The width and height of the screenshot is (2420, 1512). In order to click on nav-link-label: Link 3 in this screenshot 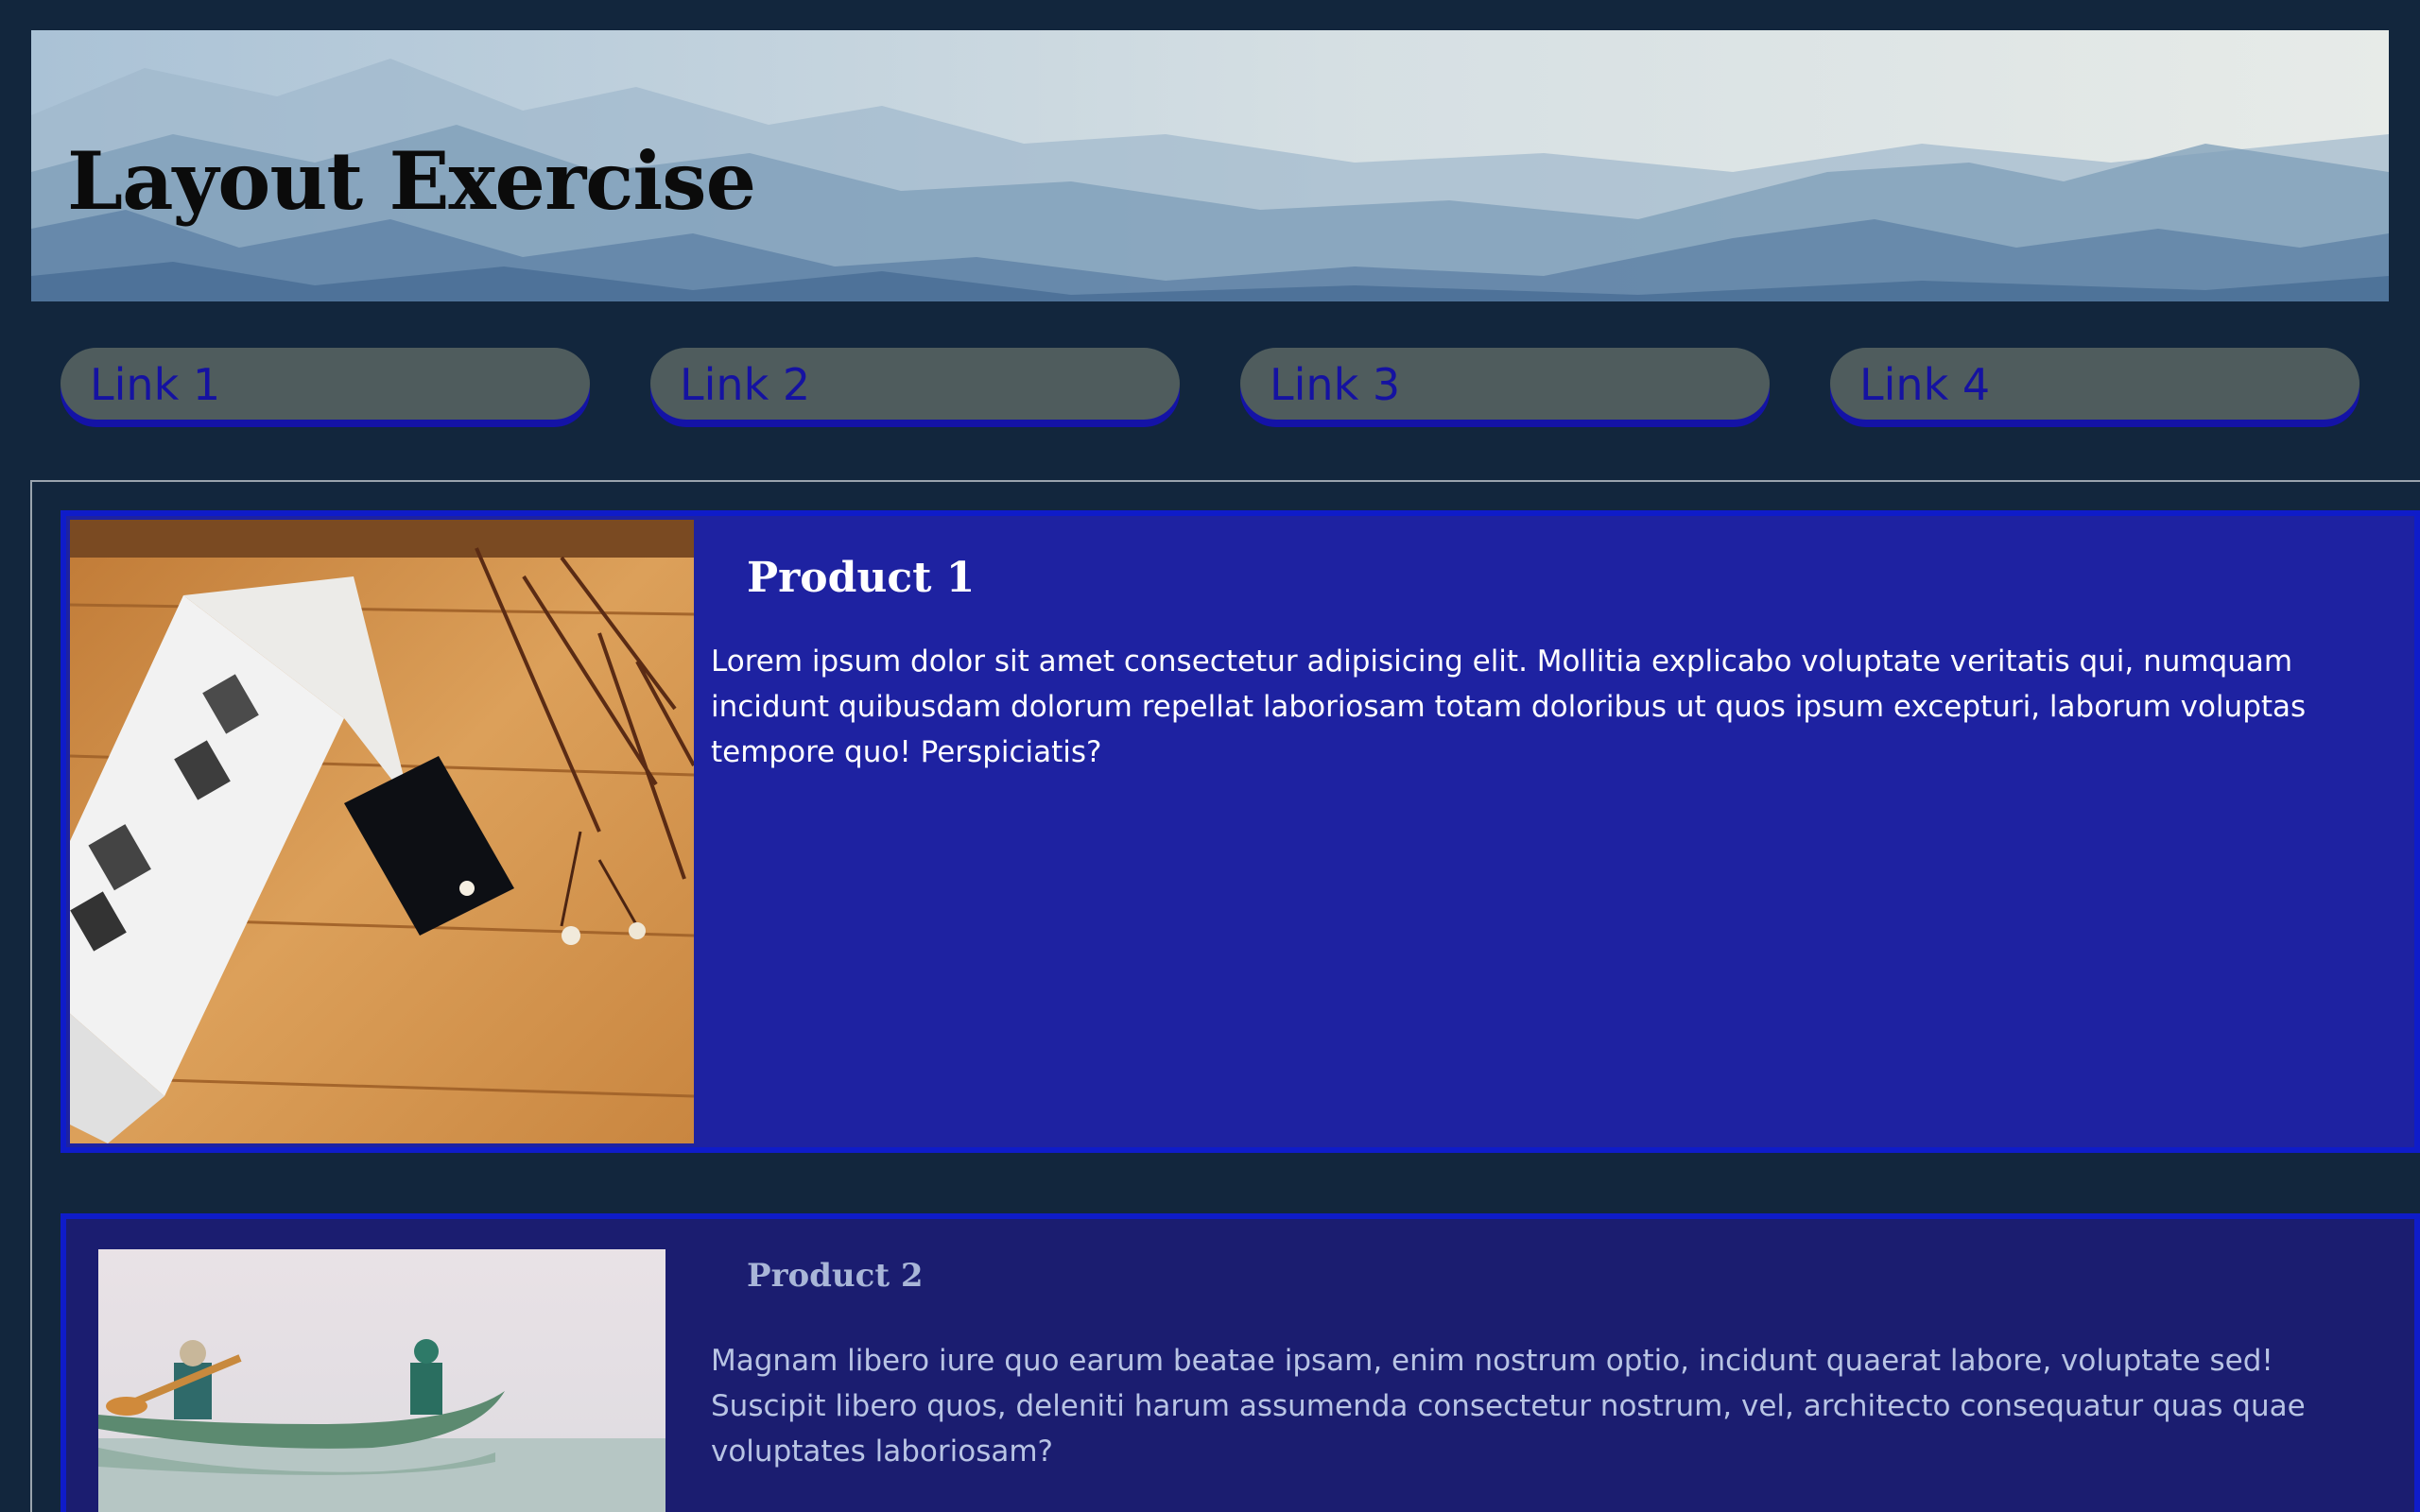, I will do `click(1335, 384)`.